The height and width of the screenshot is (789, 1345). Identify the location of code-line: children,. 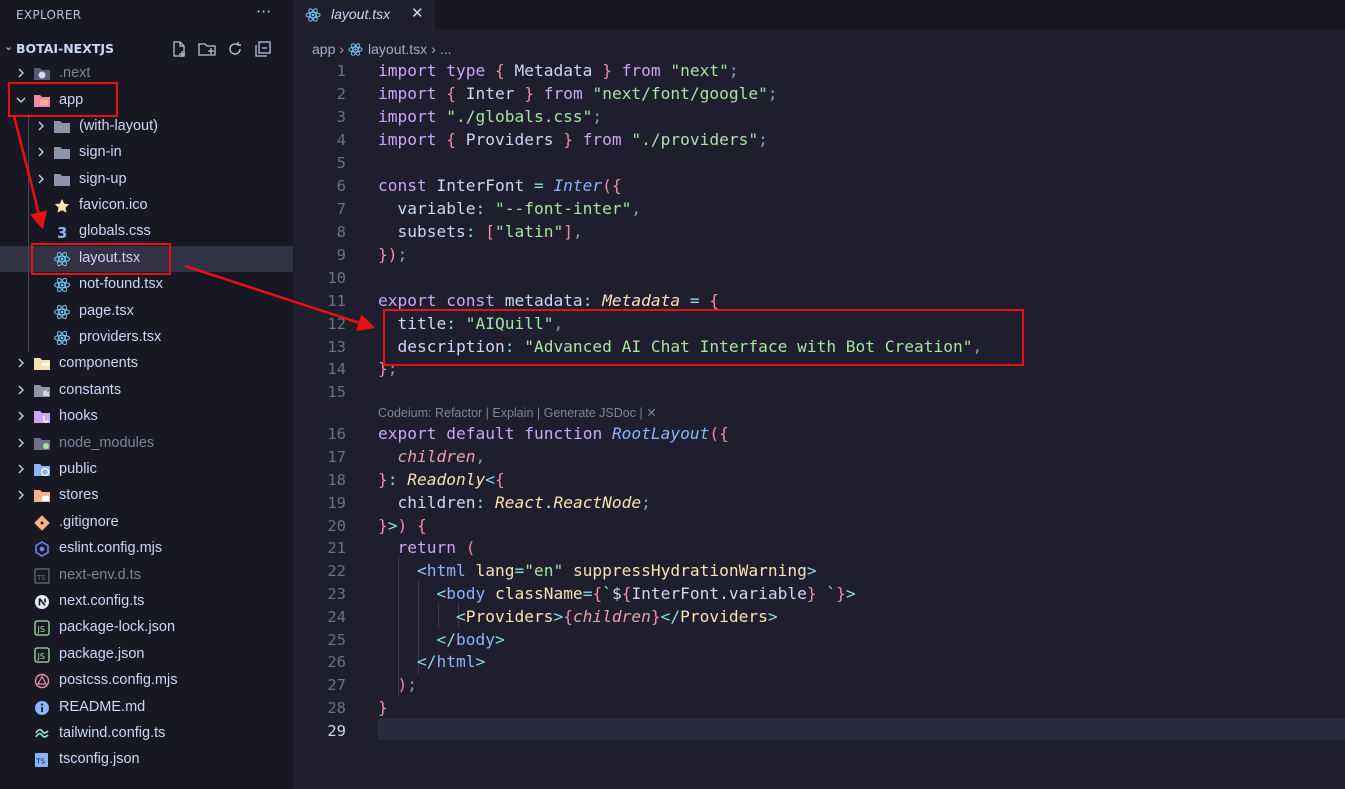
(441, 456).